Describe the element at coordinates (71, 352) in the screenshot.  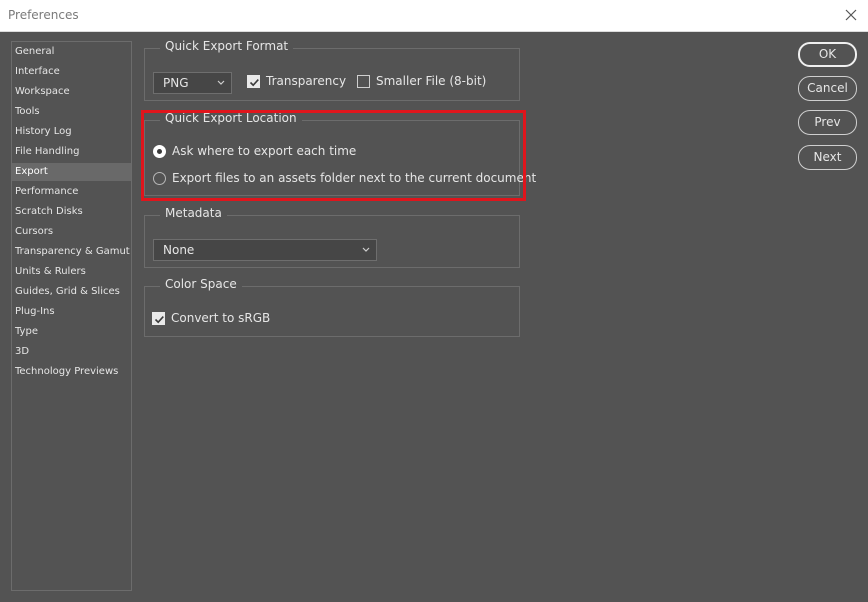
I see `sidebar-item-3d: 3D` at that location.